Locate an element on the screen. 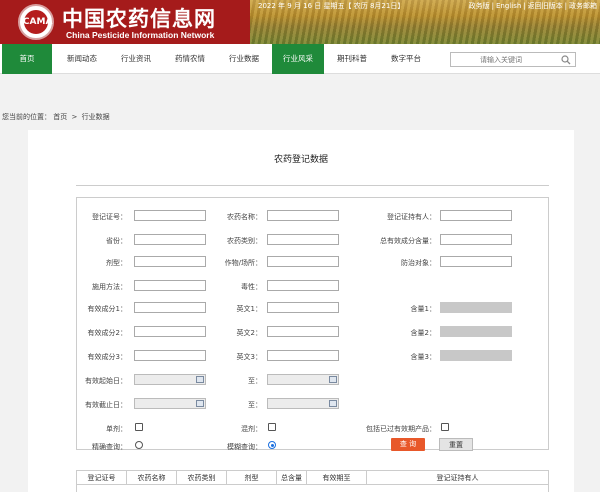  top-links: 政务版 | English | 返回旧版本 | 政务邮箱 is located at coordinates (532, 6).